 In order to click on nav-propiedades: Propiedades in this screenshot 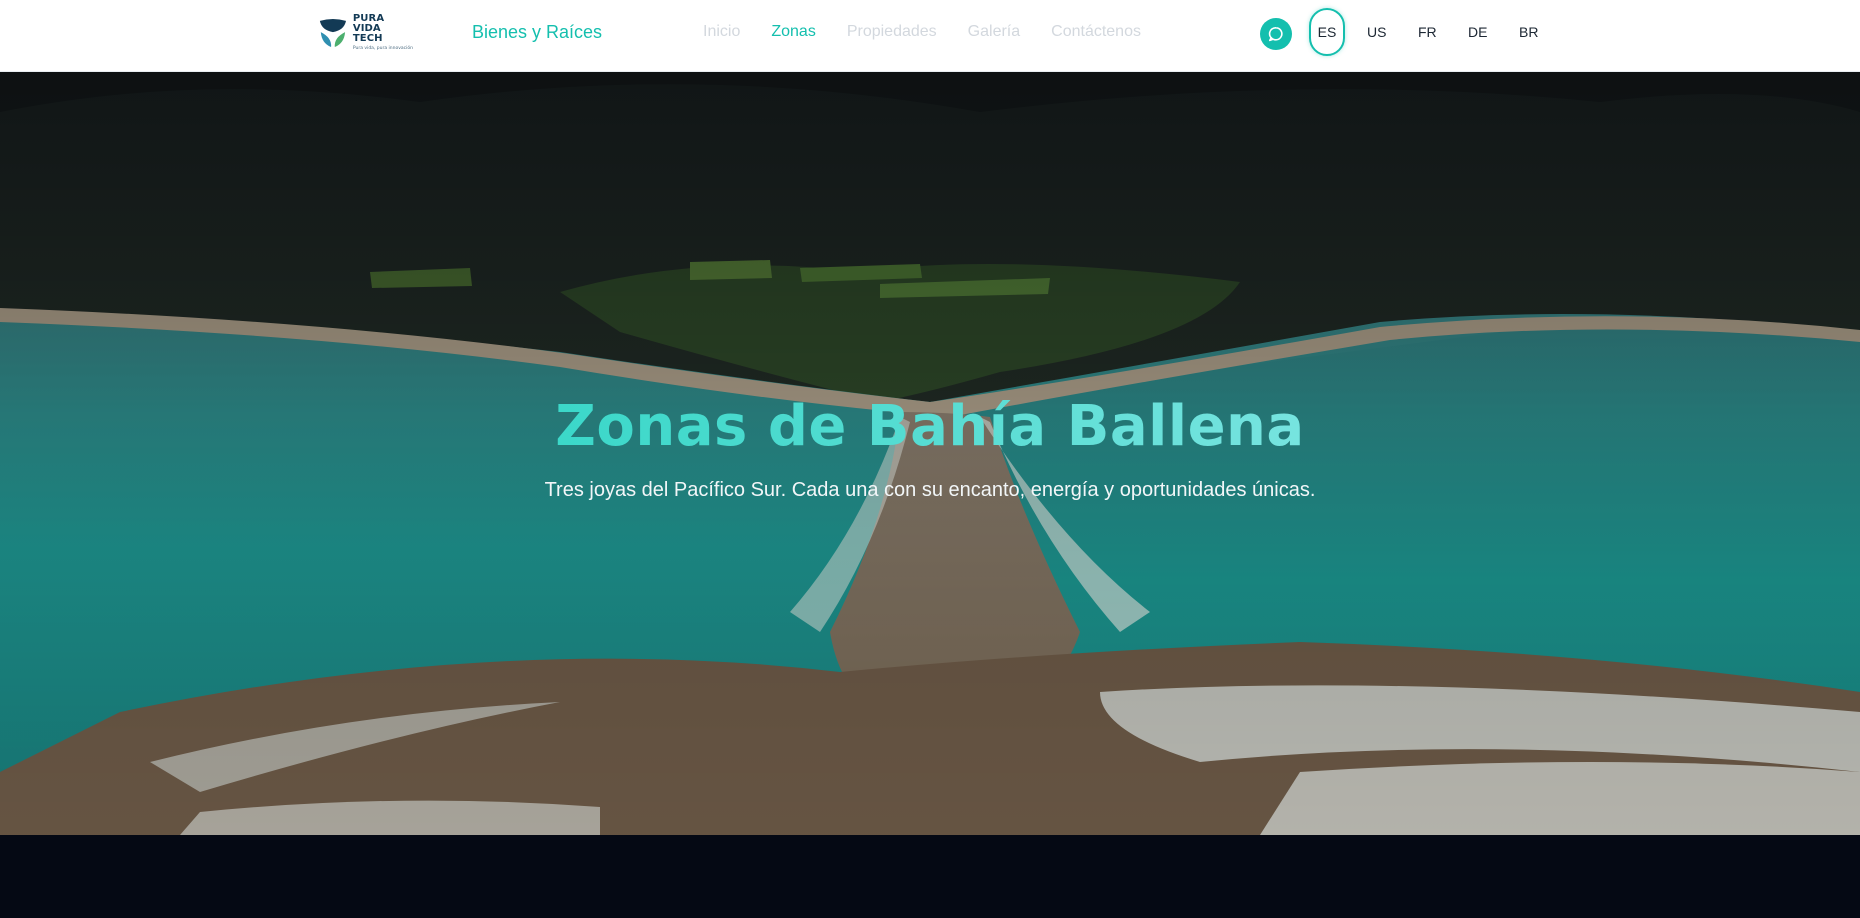, I will do `click(892, 32)`.